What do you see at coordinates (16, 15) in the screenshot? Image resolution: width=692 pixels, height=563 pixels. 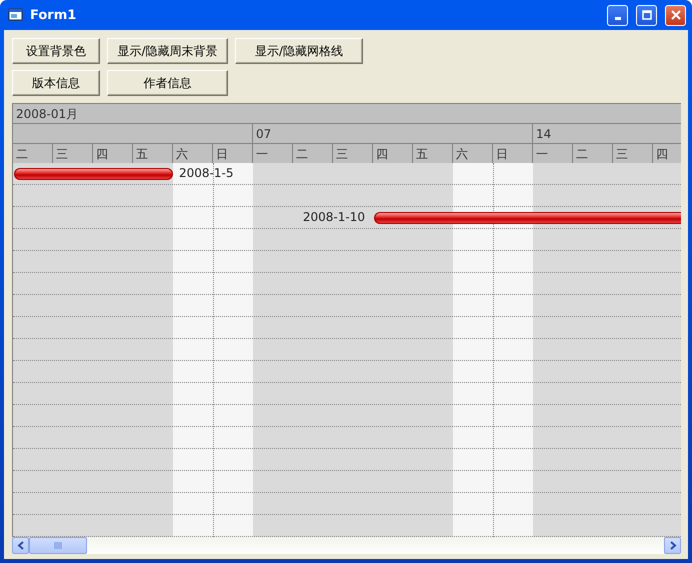 I see `form-icon` at bounding box center [16, 15].